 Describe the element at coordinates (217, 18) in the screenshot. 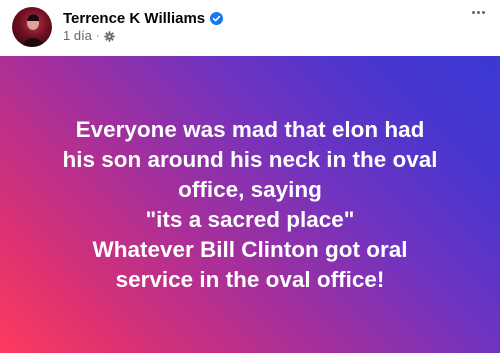

I see `verified-badge-icon` at that location.